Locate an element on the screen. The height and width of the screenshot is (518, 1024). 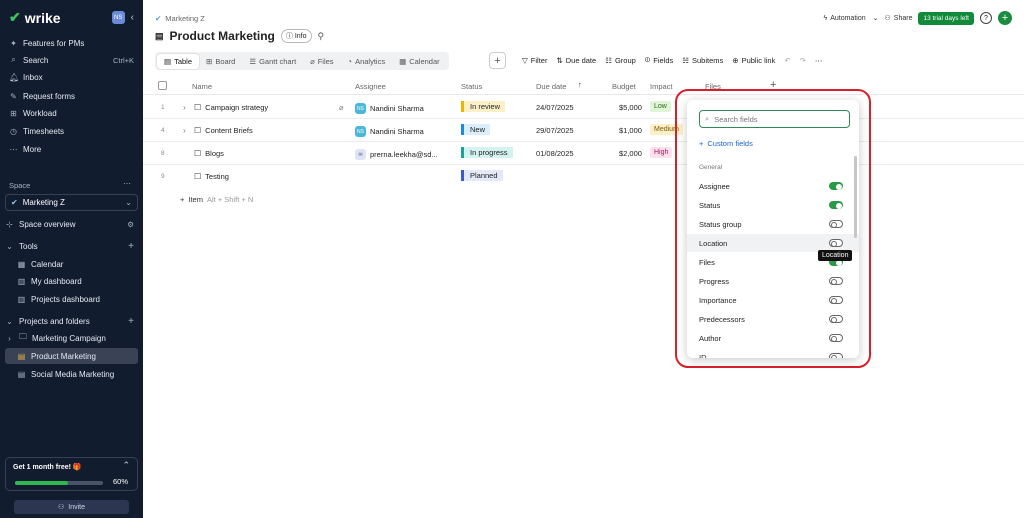
sidebar-search: ⌕ Search Ctrl+K is located at coordinates (71, 60).